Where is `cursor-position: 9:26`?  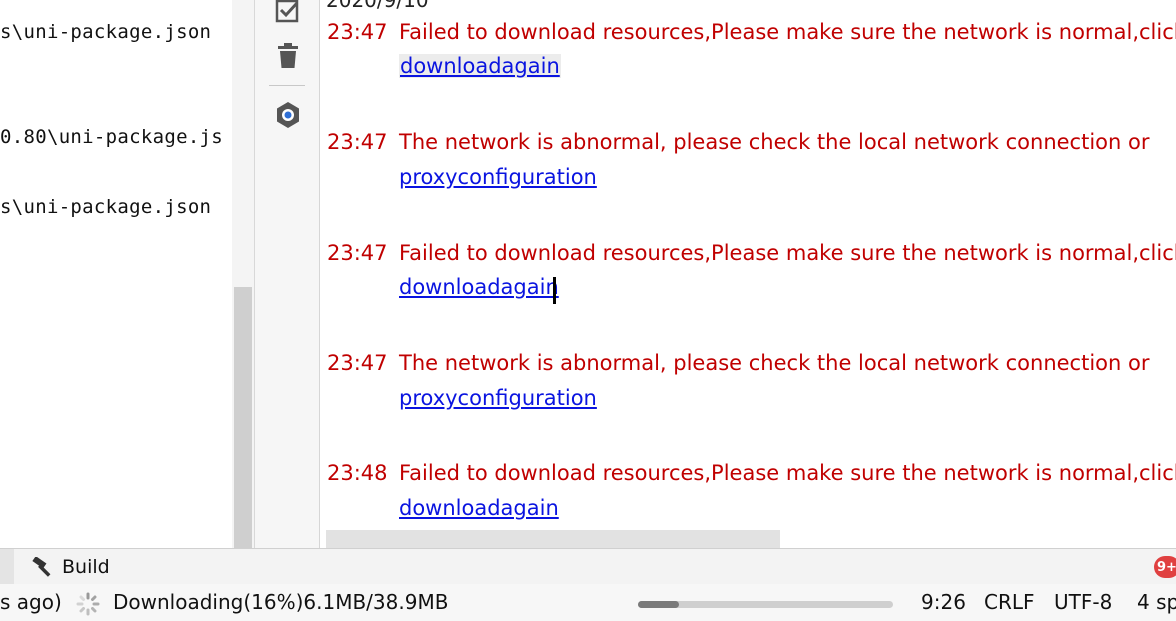
cursor-position: 9:26 is located at coordinates (943, 602).